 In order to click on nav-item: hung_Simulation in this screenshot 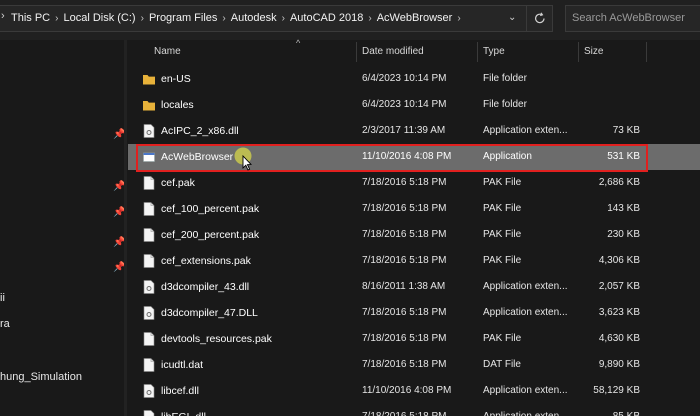, I will do `click(41, 377)`.